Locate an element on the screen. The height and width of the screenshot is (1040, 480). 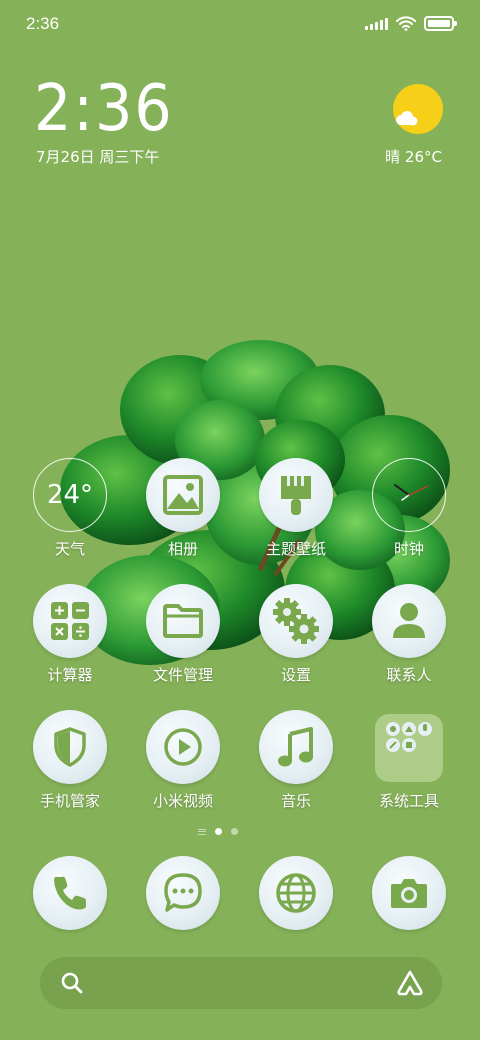
app-label: 相册 is located at coordinates (182, 549).